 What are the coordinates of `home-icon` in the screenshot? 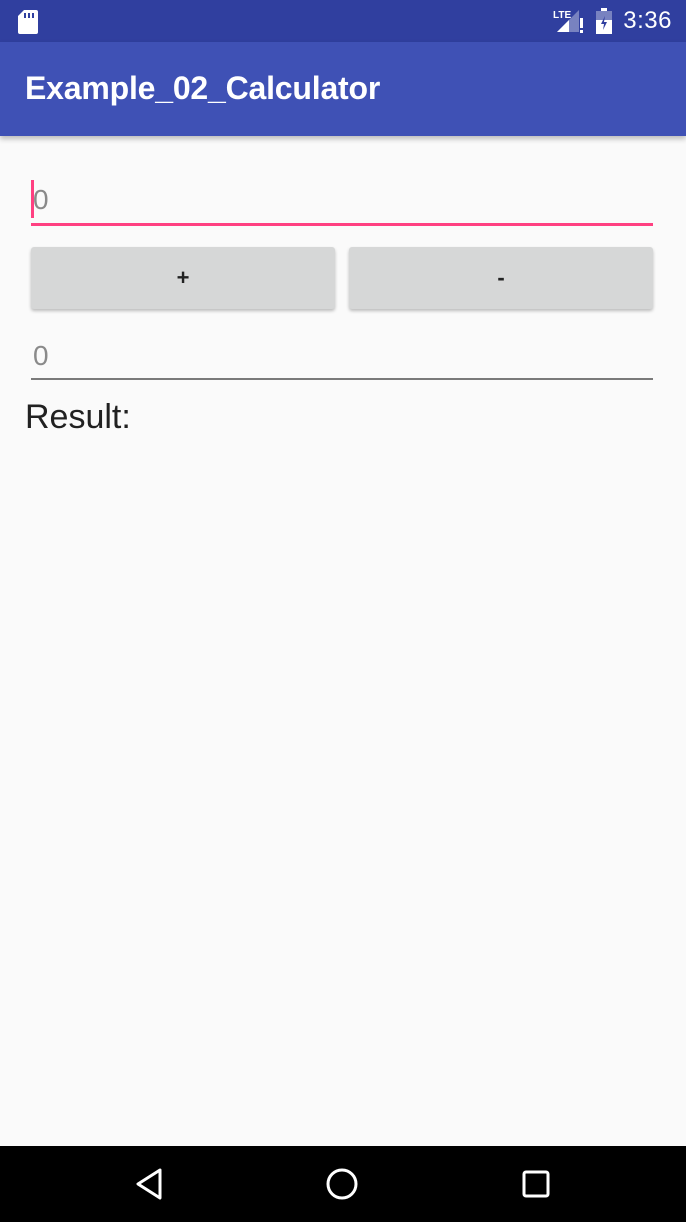 It's located at (342, 1184).